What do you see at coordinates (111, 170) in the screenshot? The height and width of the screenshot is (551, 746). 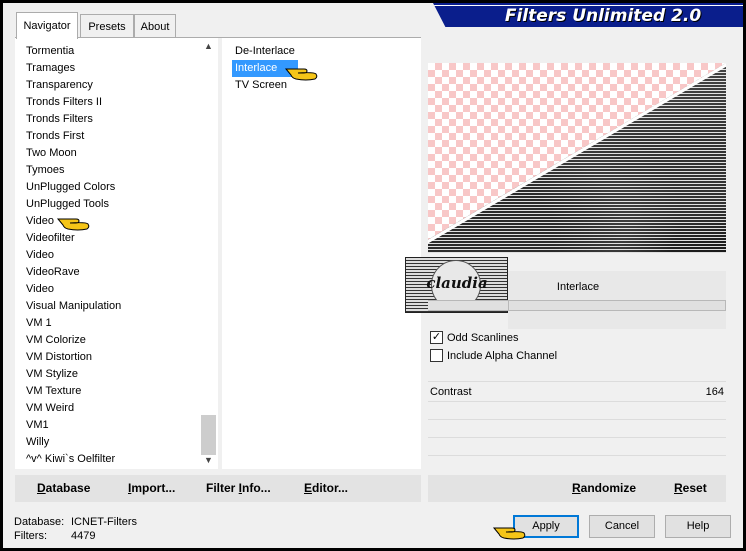 I see `category-item: Tymoes` at bounding box center [111, 170].